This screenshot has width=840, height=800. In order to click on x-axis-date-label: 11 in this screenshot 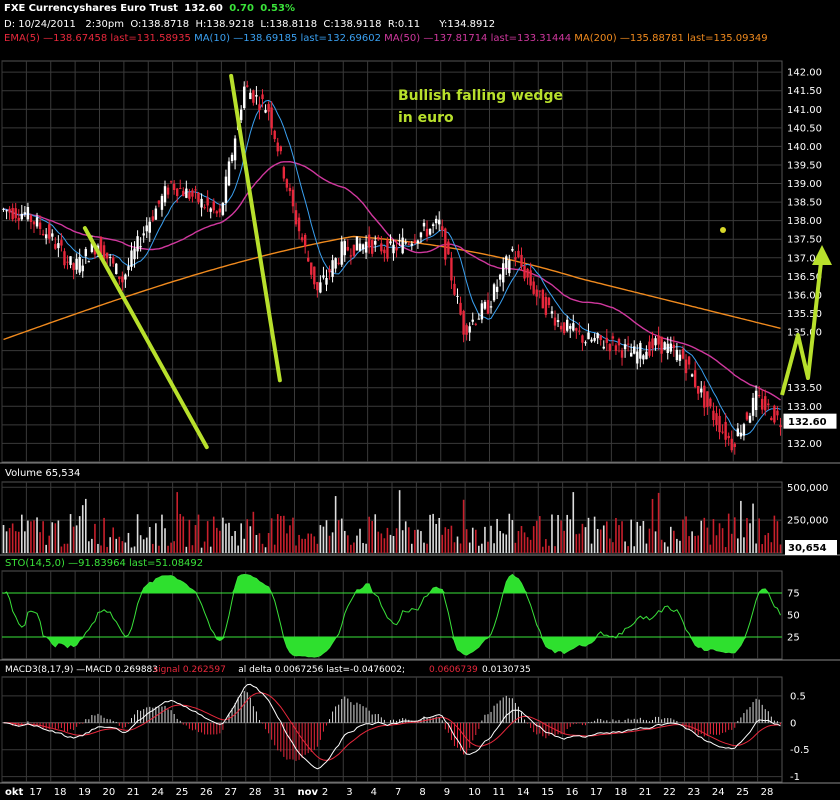, I will do `click(499, 792)`.